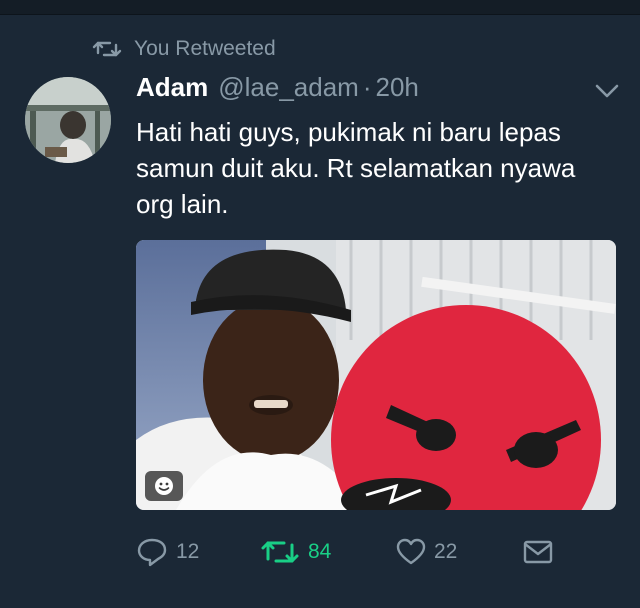  Describe the element at coordinates (172, 87) in the screenshot. I see `author-name: Adam` at that location.